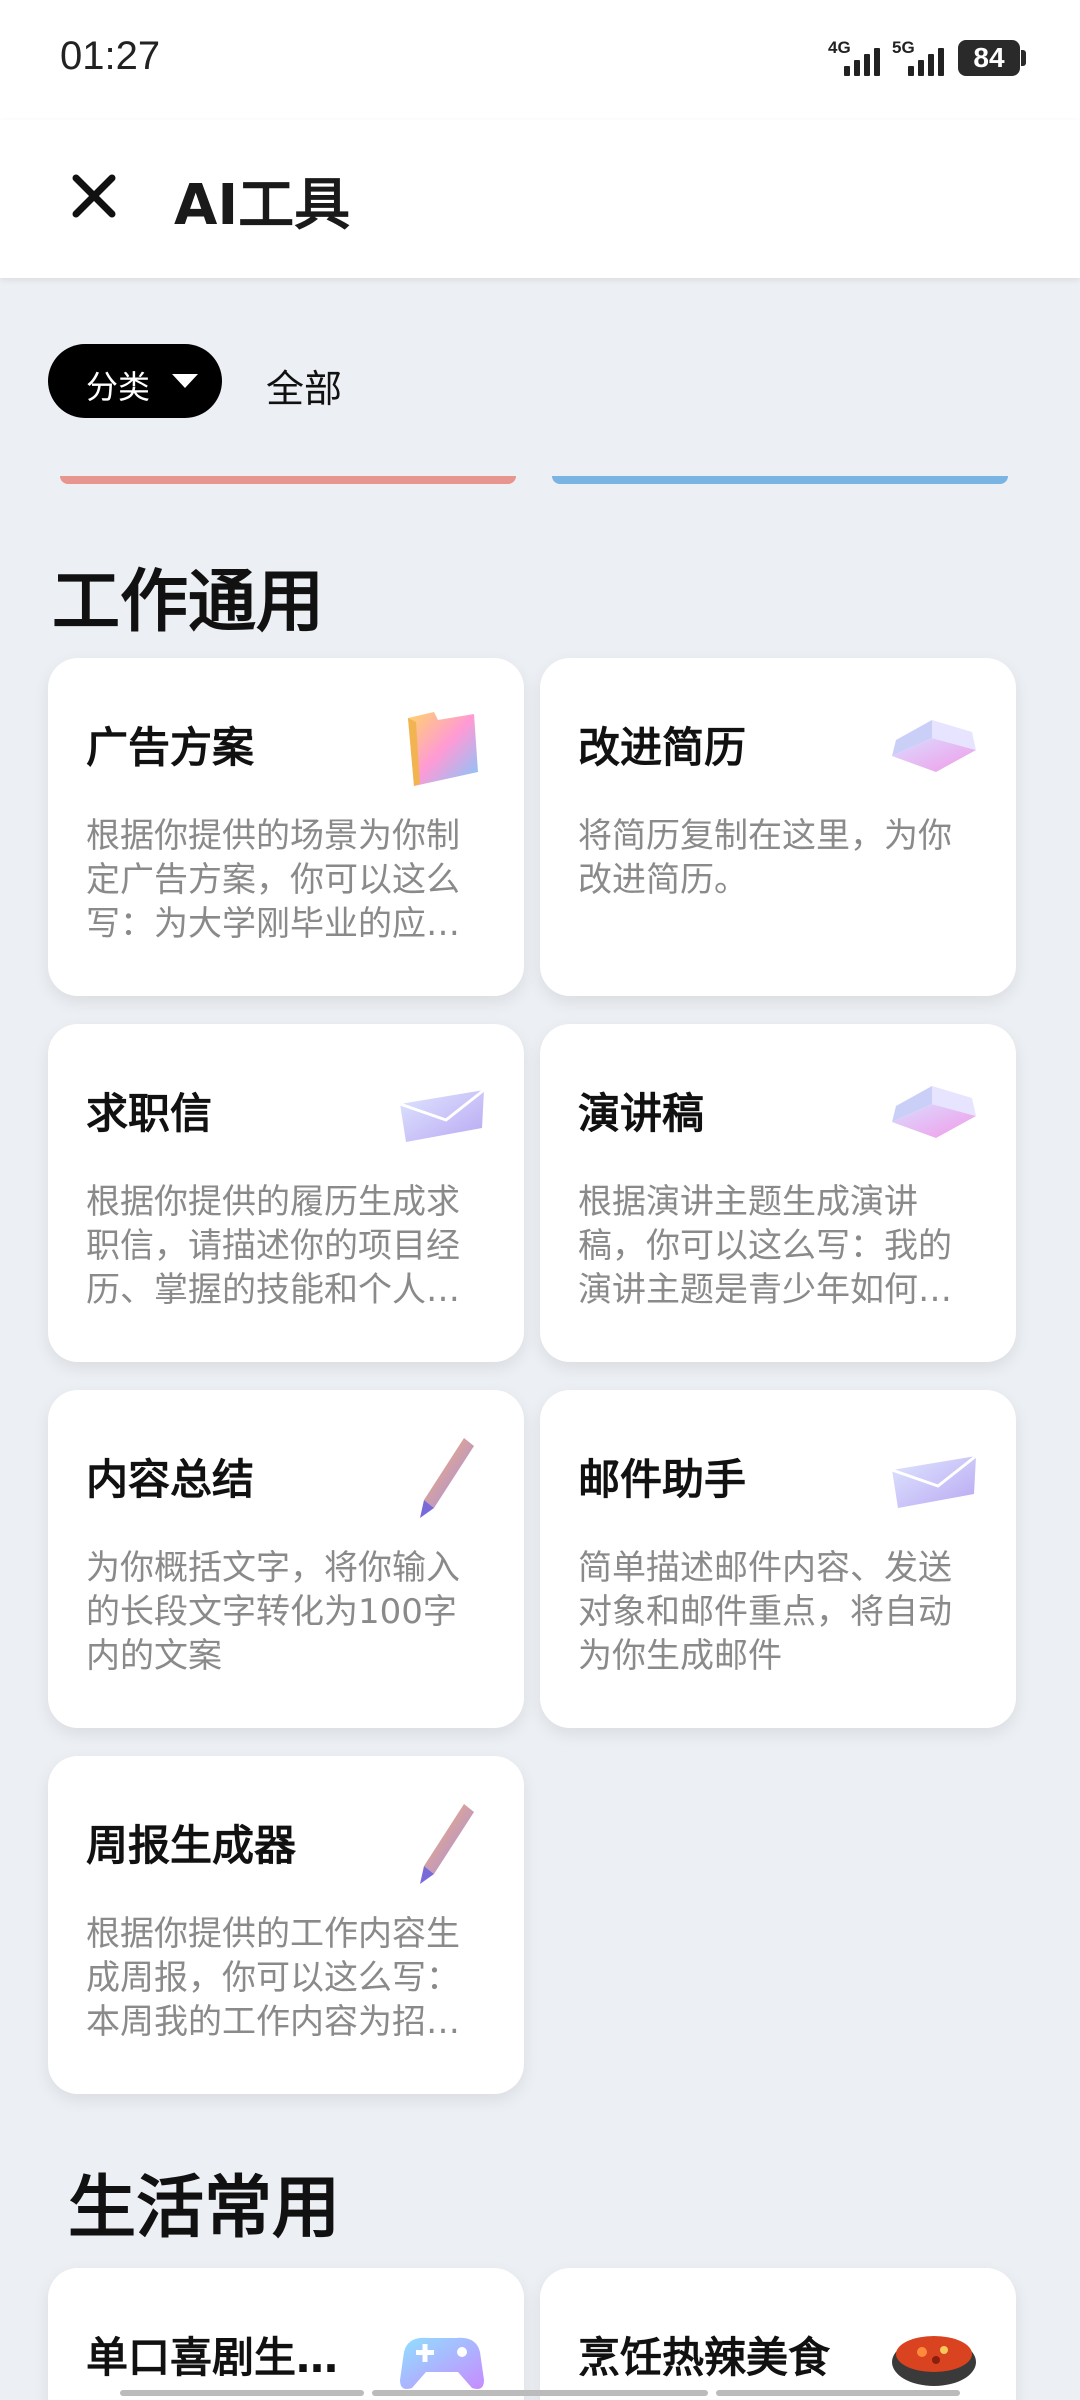  I want to click on network-type-label: 4G, so click(839, 47).